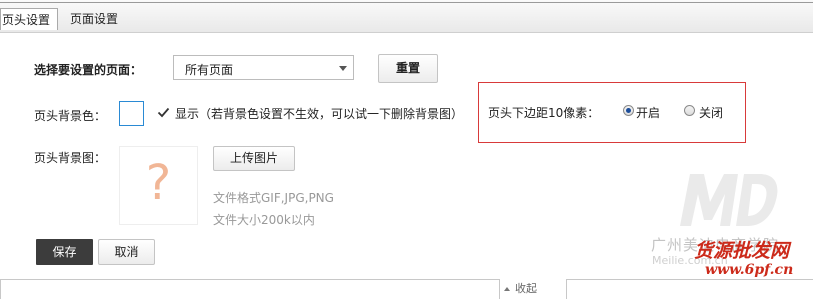 Image resolution: width=813 pixels, height=299 pixels. I want to click on tab-page-settings: 页面设置, so click(94, 19).